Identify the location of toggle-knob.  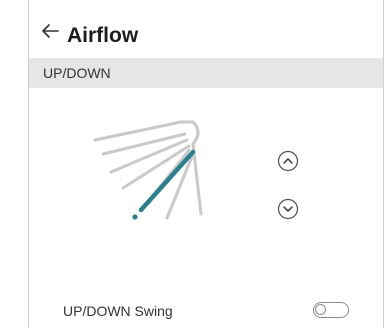
(320, 309).